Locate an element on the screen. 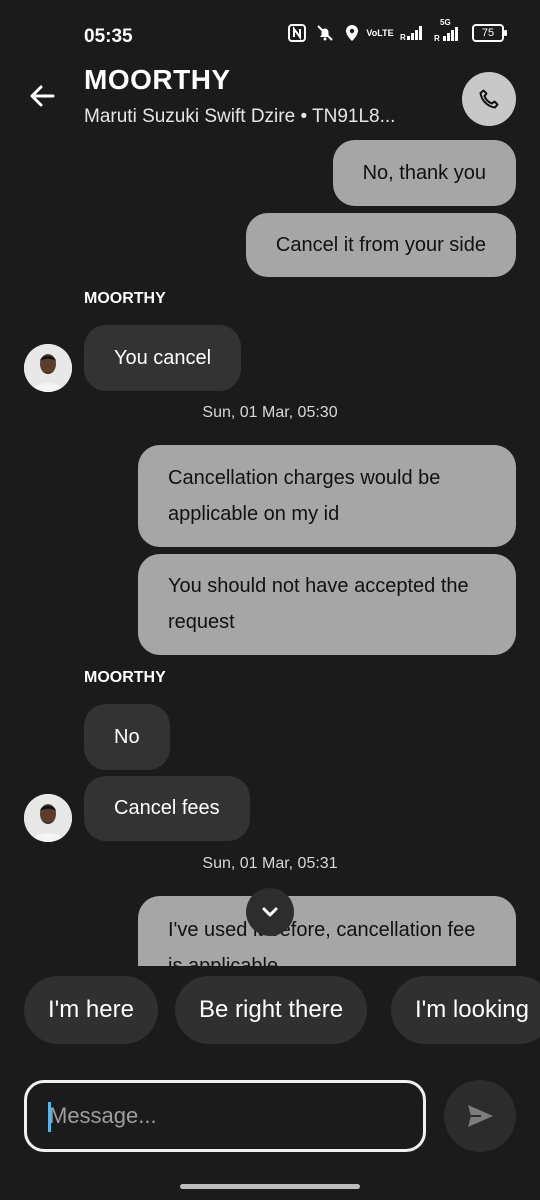 The image size is (540, 1200). quick-replies: I'm here Be right there I'm looking is located at coordinates (270, 1010).